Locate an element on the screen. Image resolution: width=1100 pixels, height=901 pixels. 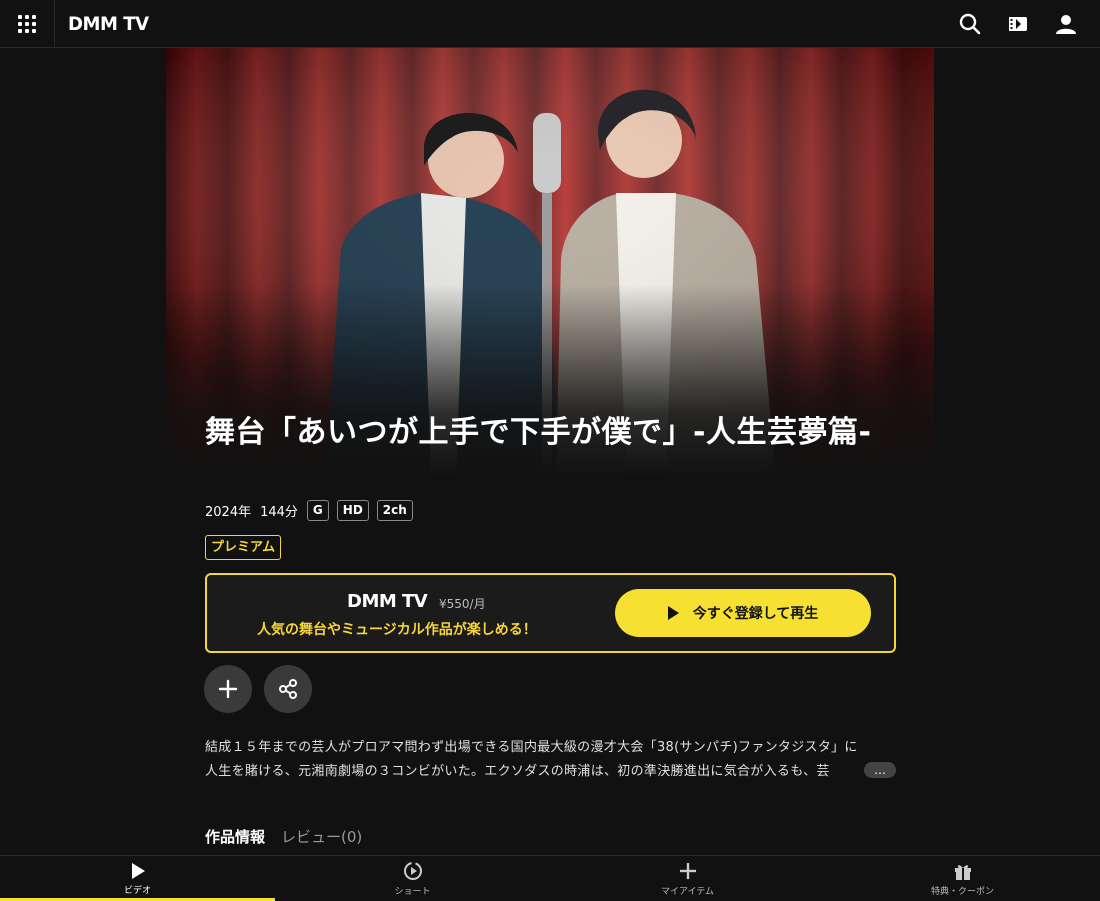
top-header: DMM TV is located at coordinates (550, 24).